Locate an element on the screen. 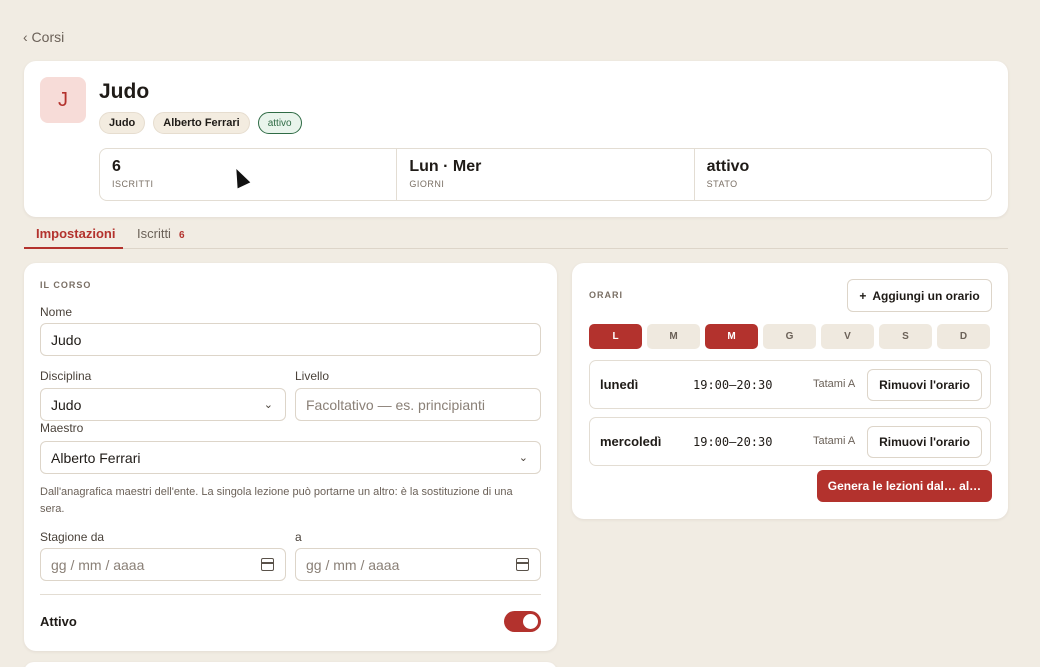  course-chips: Judo Alberto Ferrari attivo is located at coordinates (200, 123).